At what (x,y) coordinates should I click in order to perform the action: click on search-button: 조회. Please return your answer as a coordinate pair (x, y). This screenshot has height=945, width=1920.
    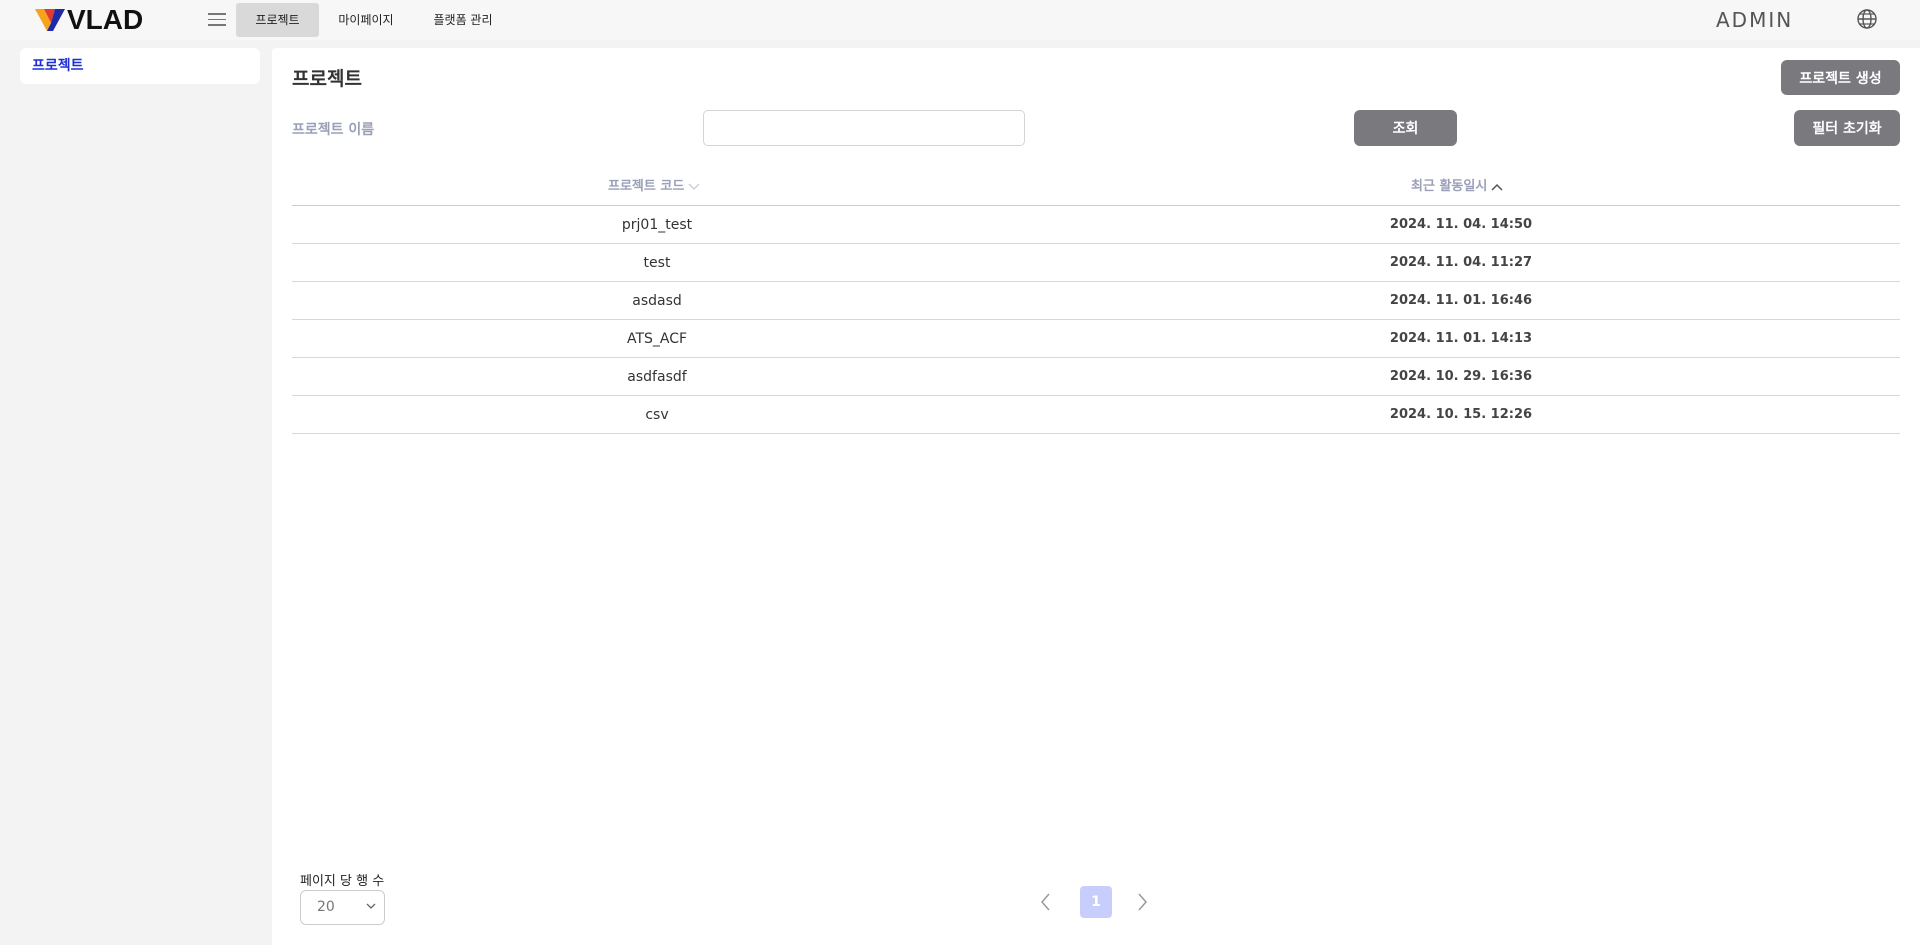
    Looking at the image, I should click on (1405, 128).